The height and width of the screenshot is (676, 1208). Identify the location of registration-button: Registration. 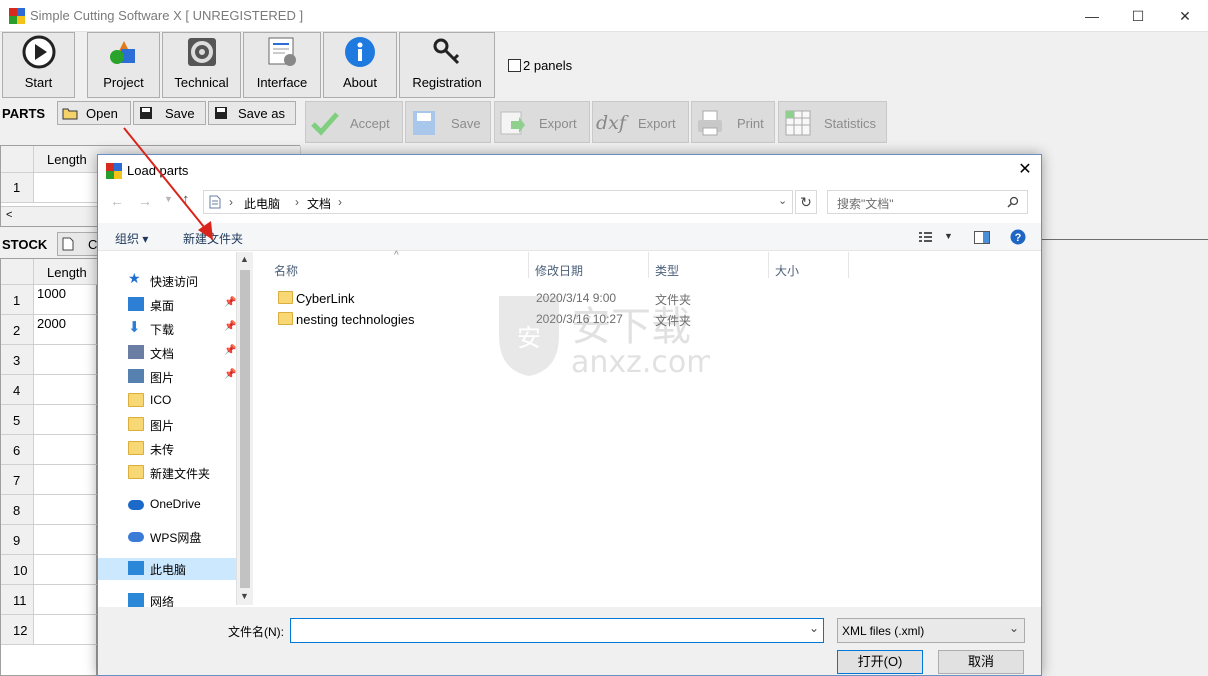
(447, 65).